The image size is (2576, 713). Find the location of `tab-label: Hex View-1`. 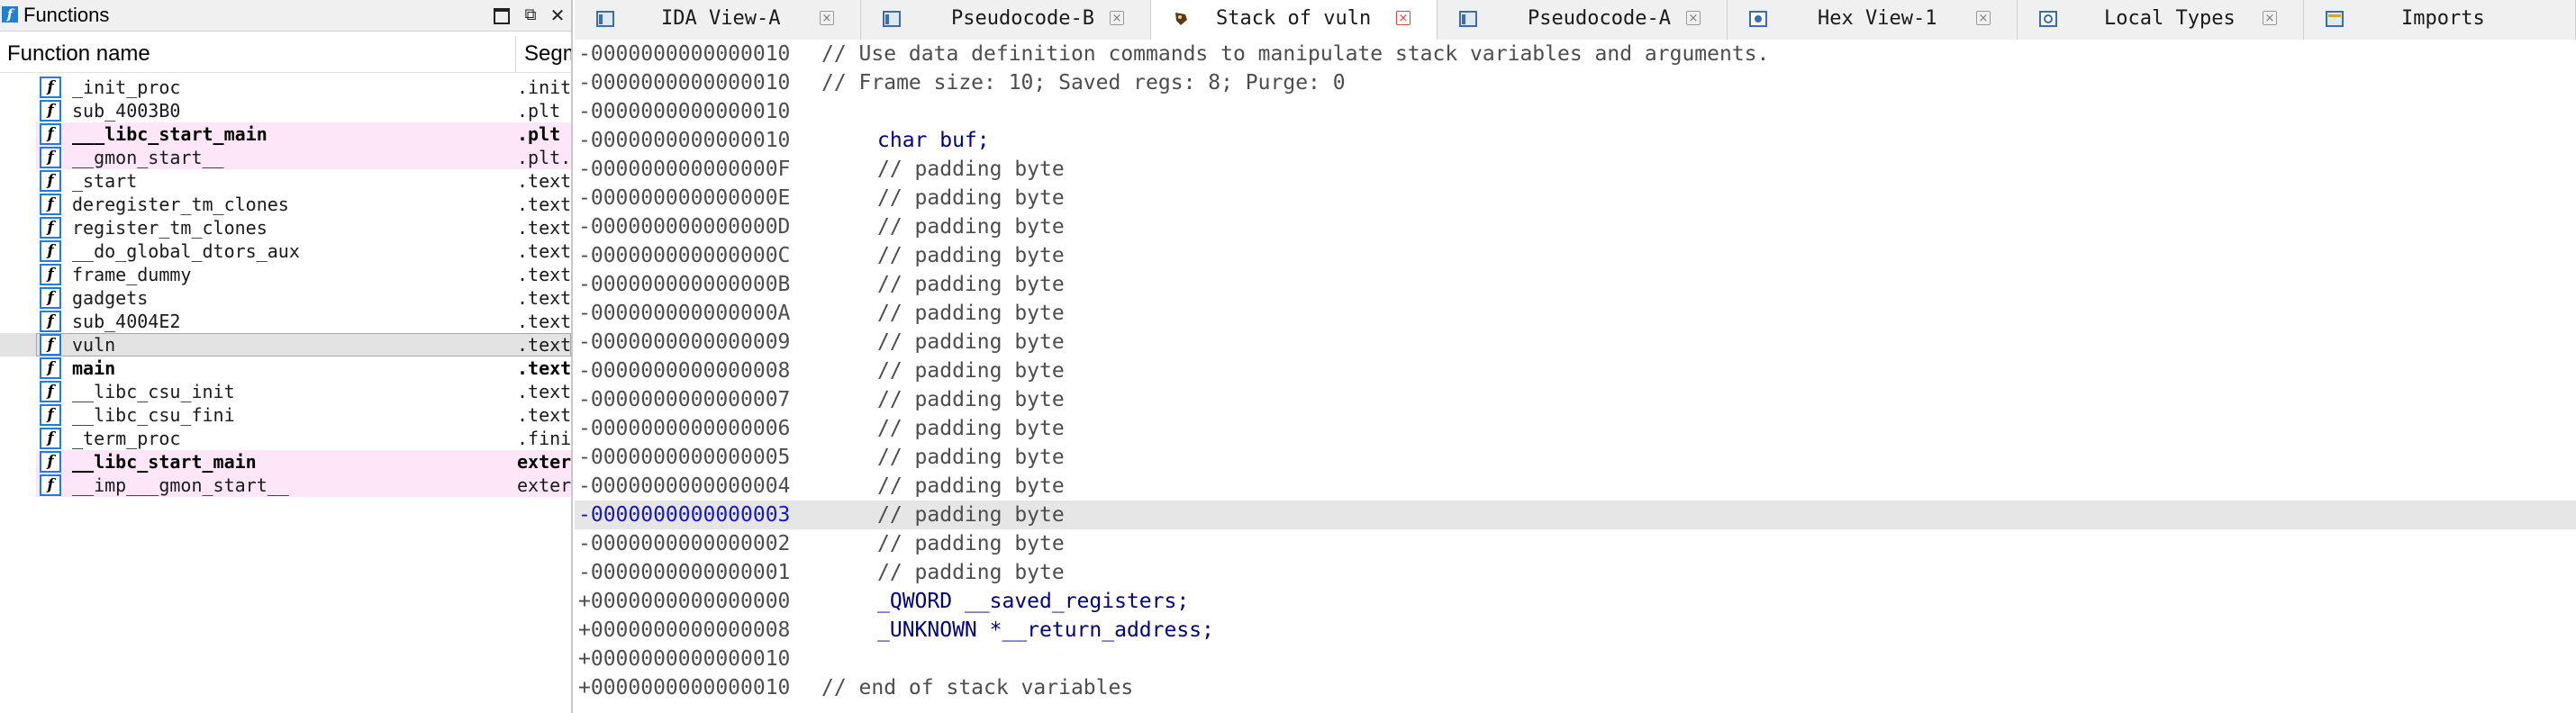

tab-label: Hex View-1 is located at coordinates (1877, 18).